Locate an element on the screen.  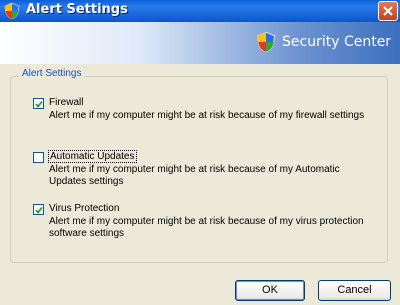
automatic-updates-checkbox is located at coordinates (38, 157).